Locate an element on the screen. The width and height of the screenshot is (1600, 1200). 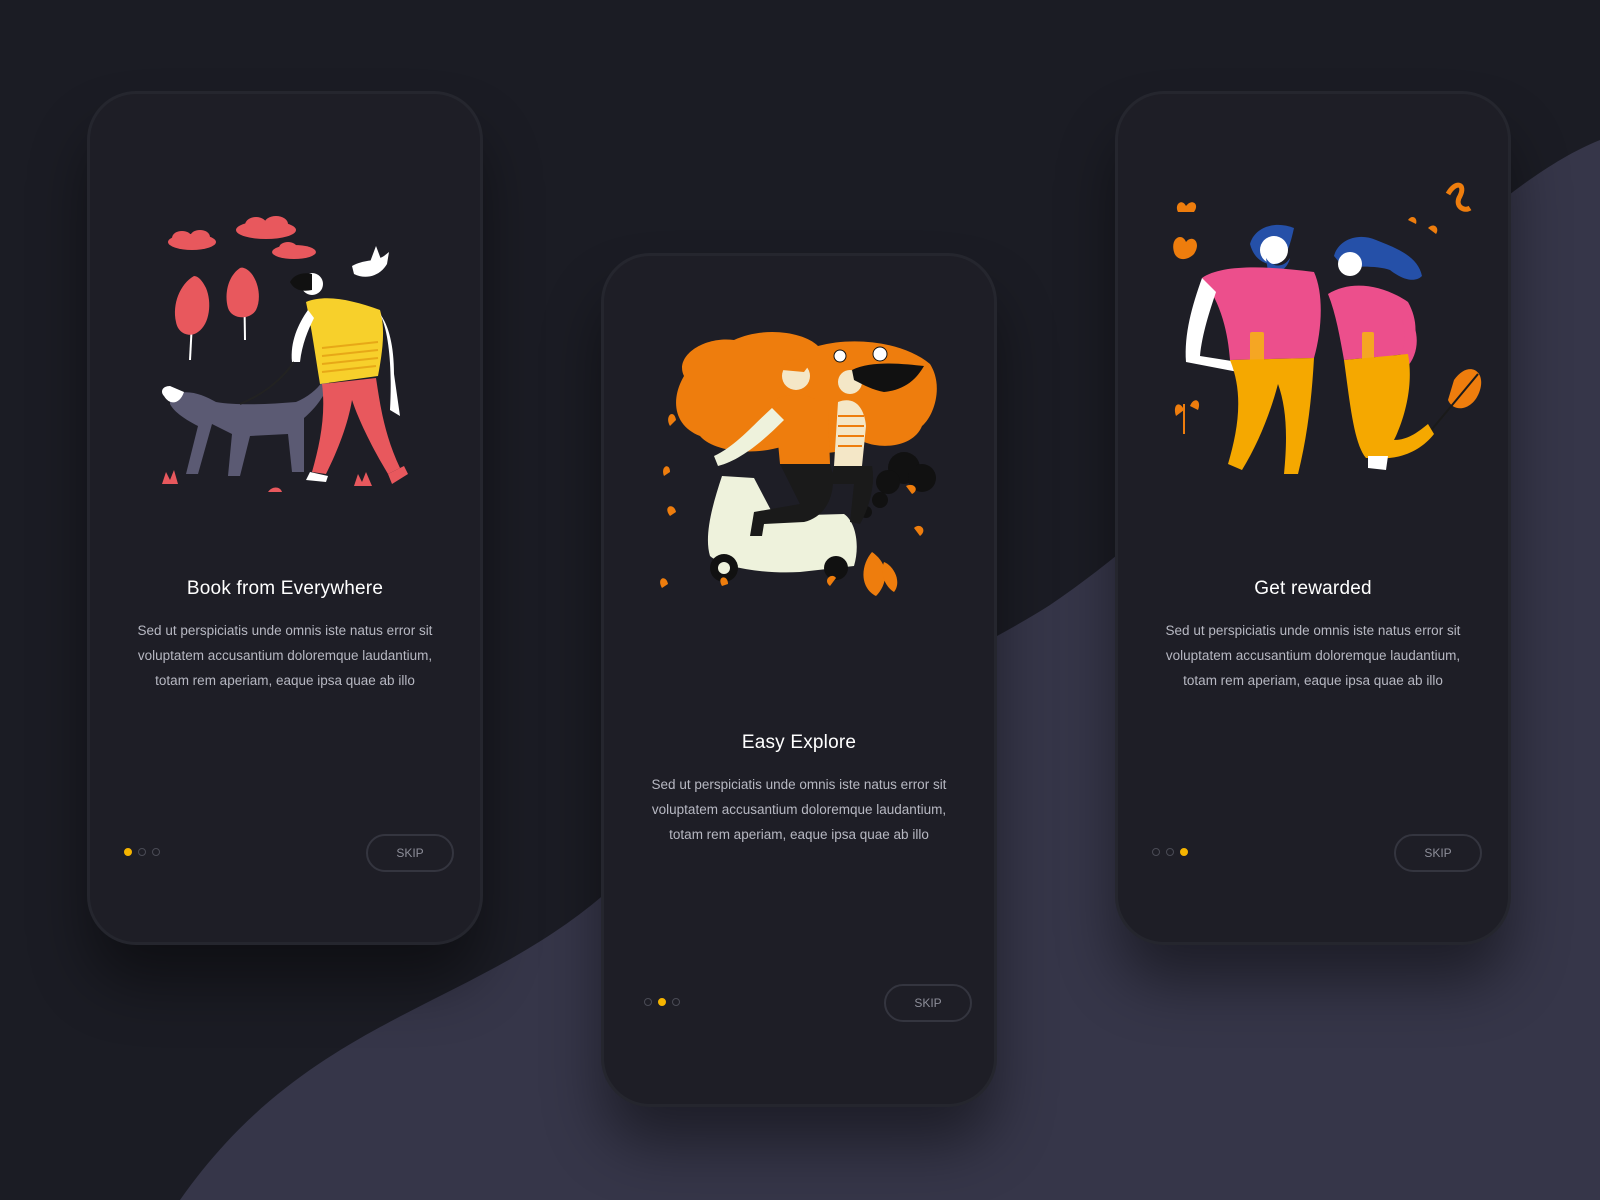
couple-on-scooter-illustration is located at coordinates (798, 464).